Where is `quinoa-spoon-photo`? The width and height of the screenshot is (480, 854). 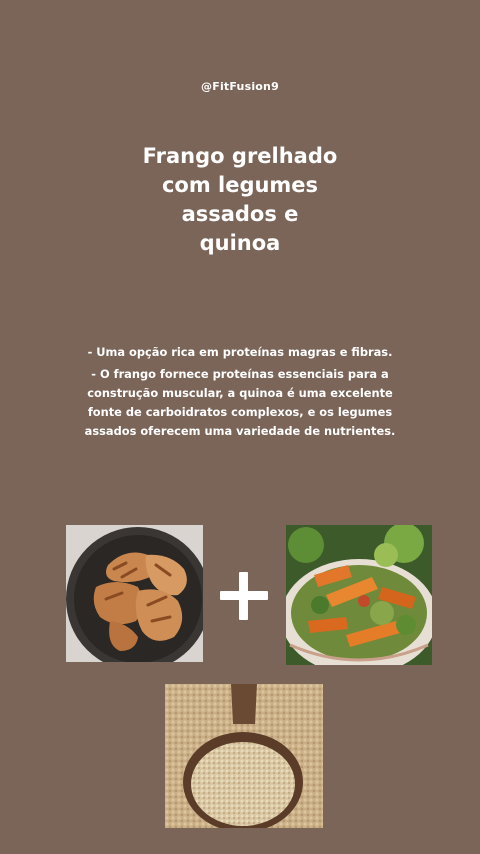 quinoa-spoon-photo is located at coordinates (244, 756).